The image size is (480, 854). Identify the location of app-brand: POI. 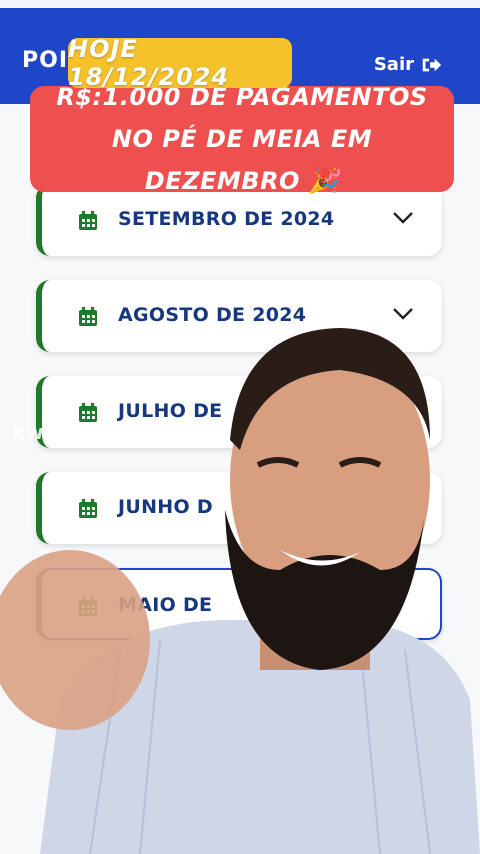
(45, 60).